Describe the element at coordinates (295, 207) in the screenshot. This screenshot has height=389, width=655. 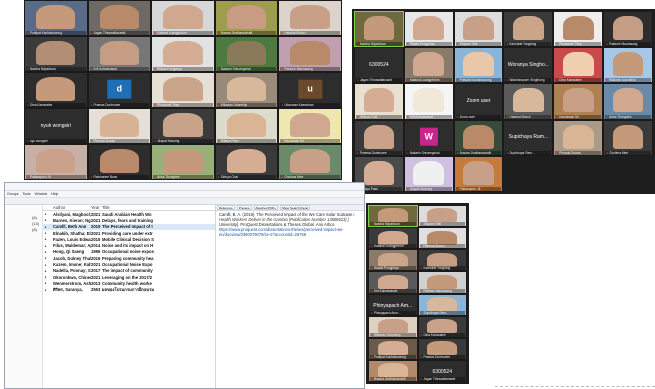
I see `show-search-panel-button: Show Search Panel` at that location.